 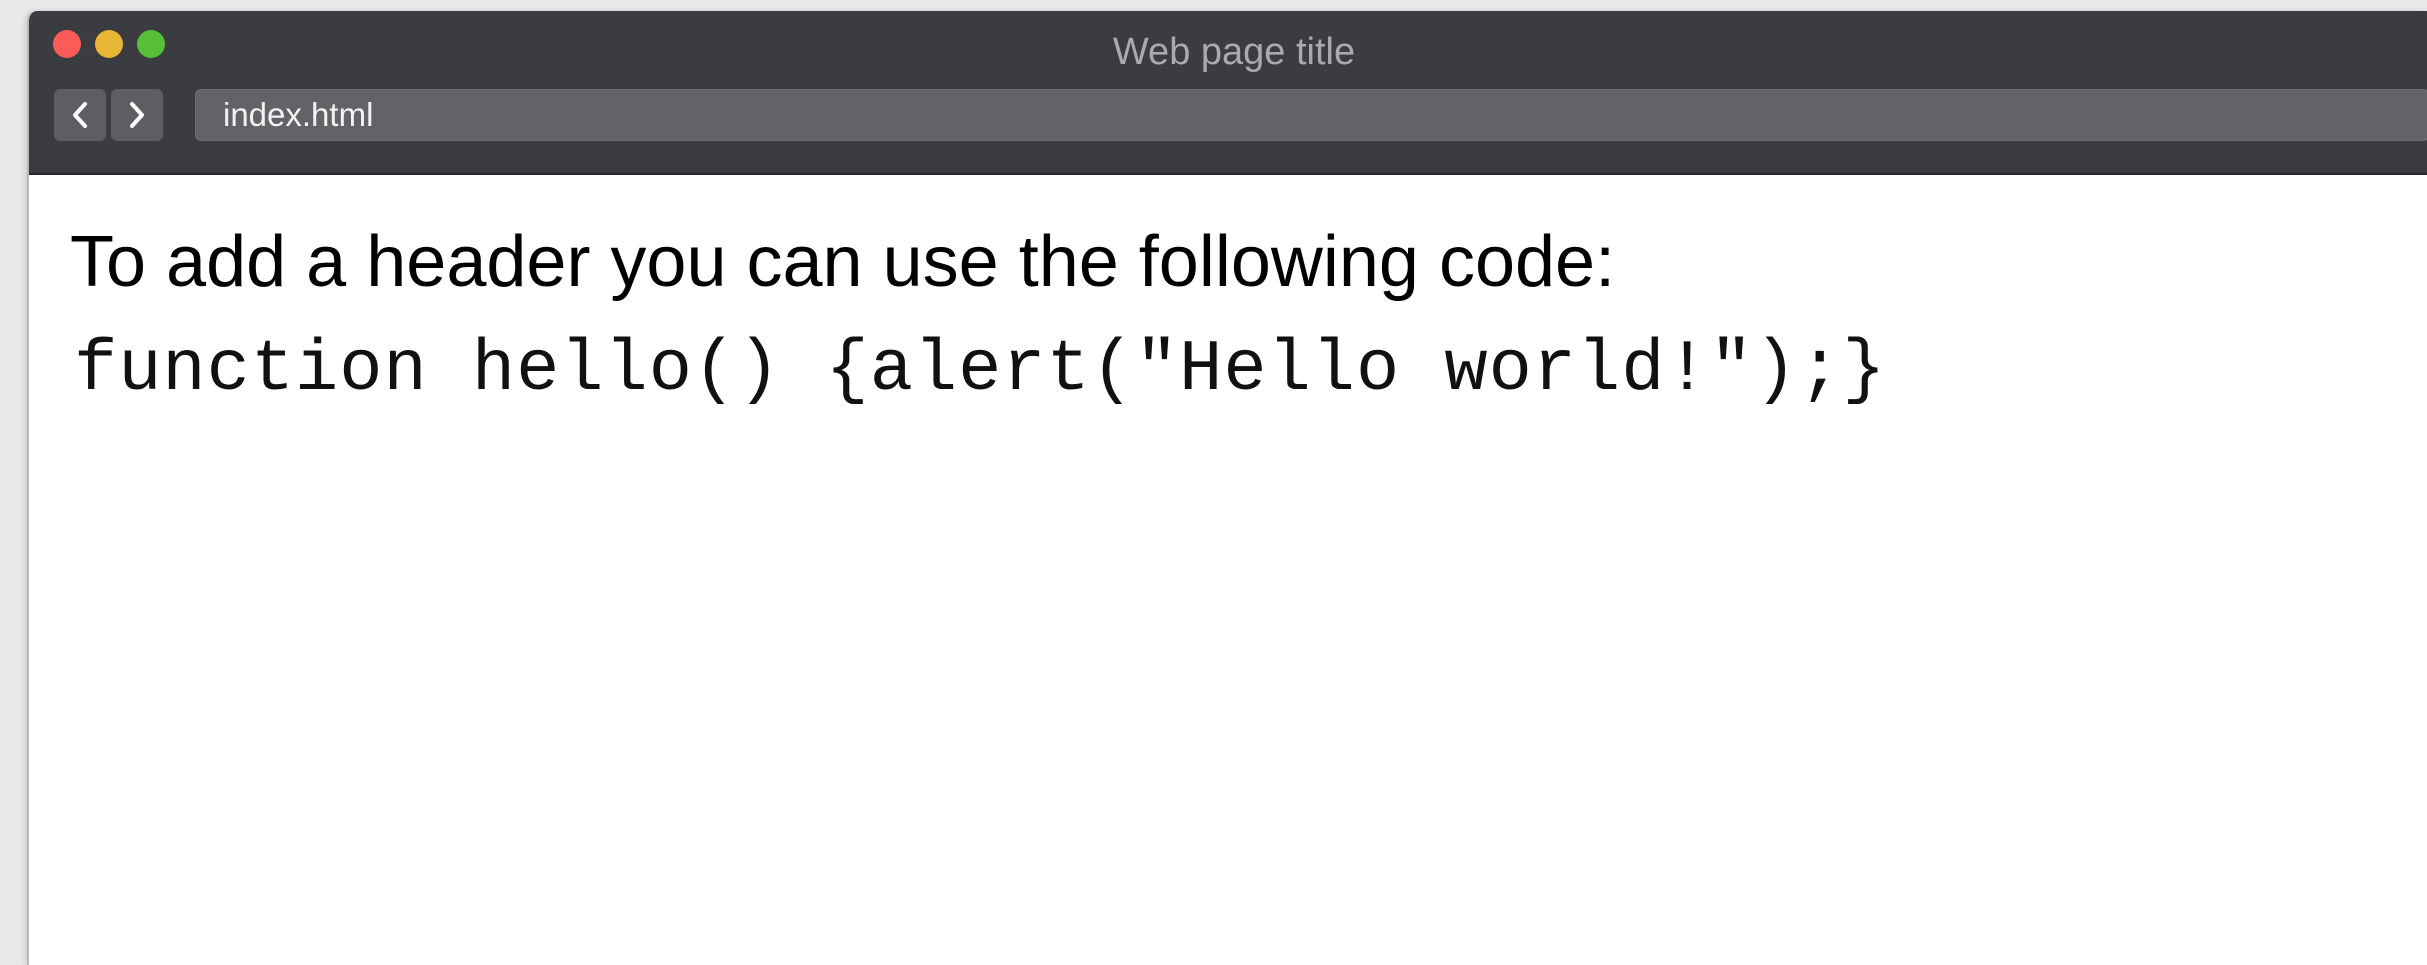 I want to click on back-button, so click(x=80, y=115).